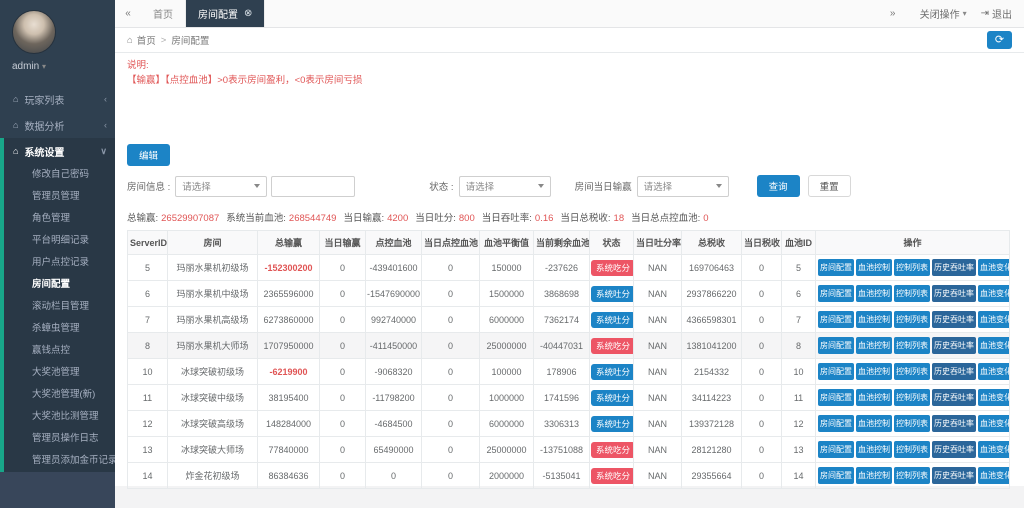  Describe the element at coordinates (829, 186) in the screenshot. I see `reset-button: 重置` at that location.